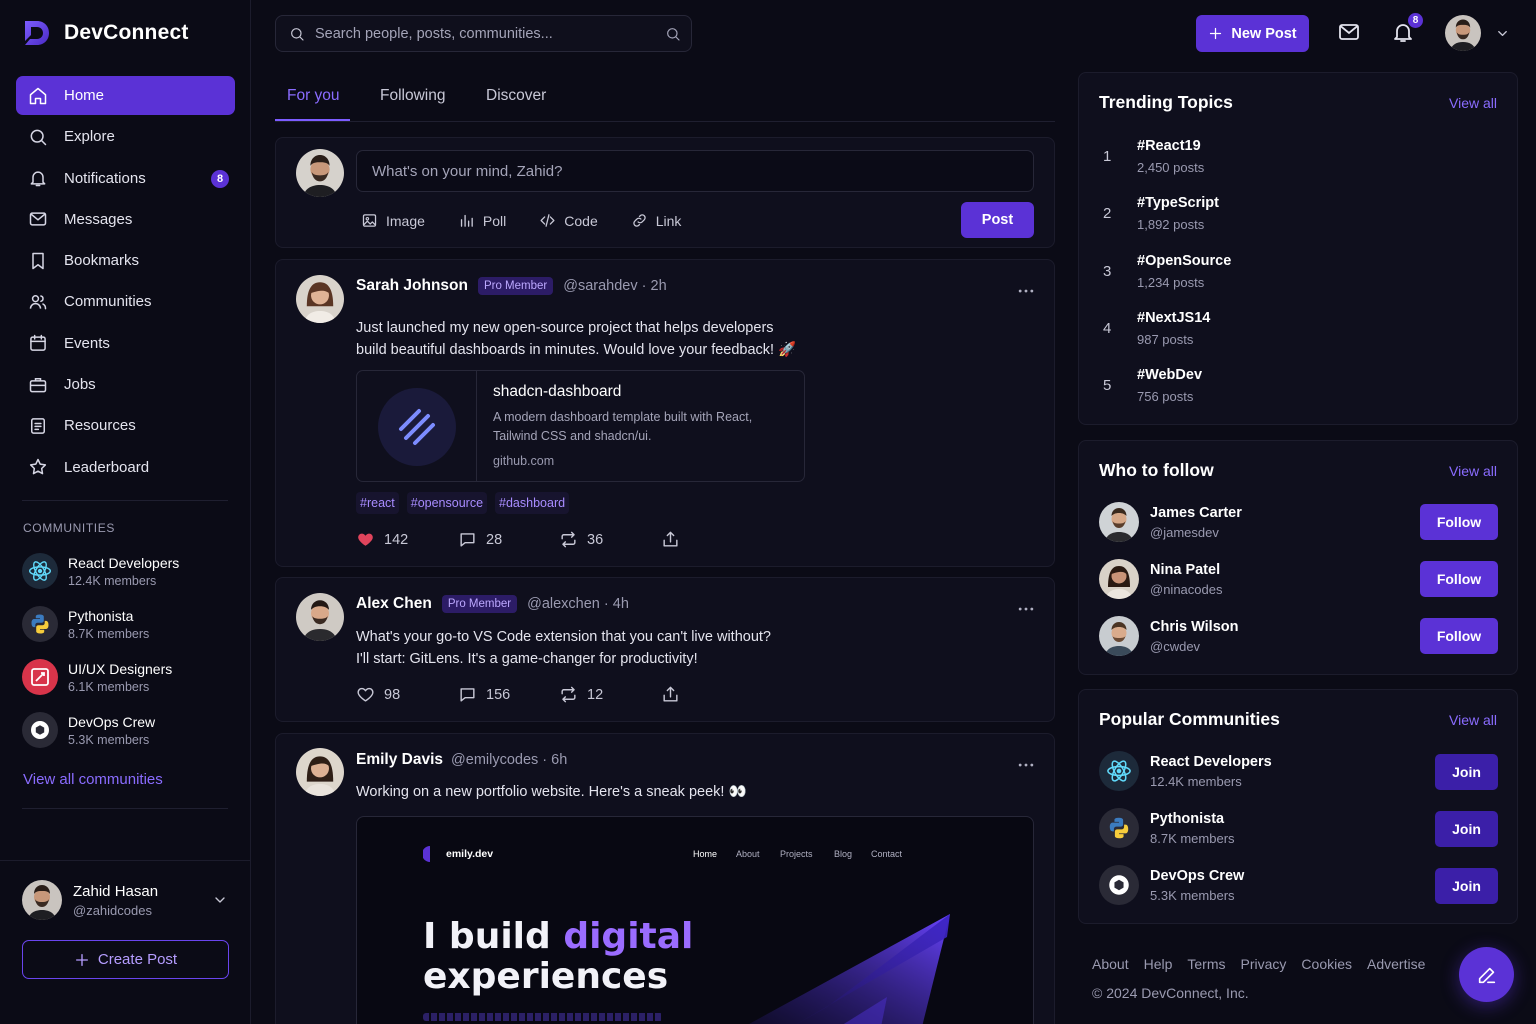  Describe the element at coordinates (405, 220) in the screenshot. I see `action-label: Image` at that location.